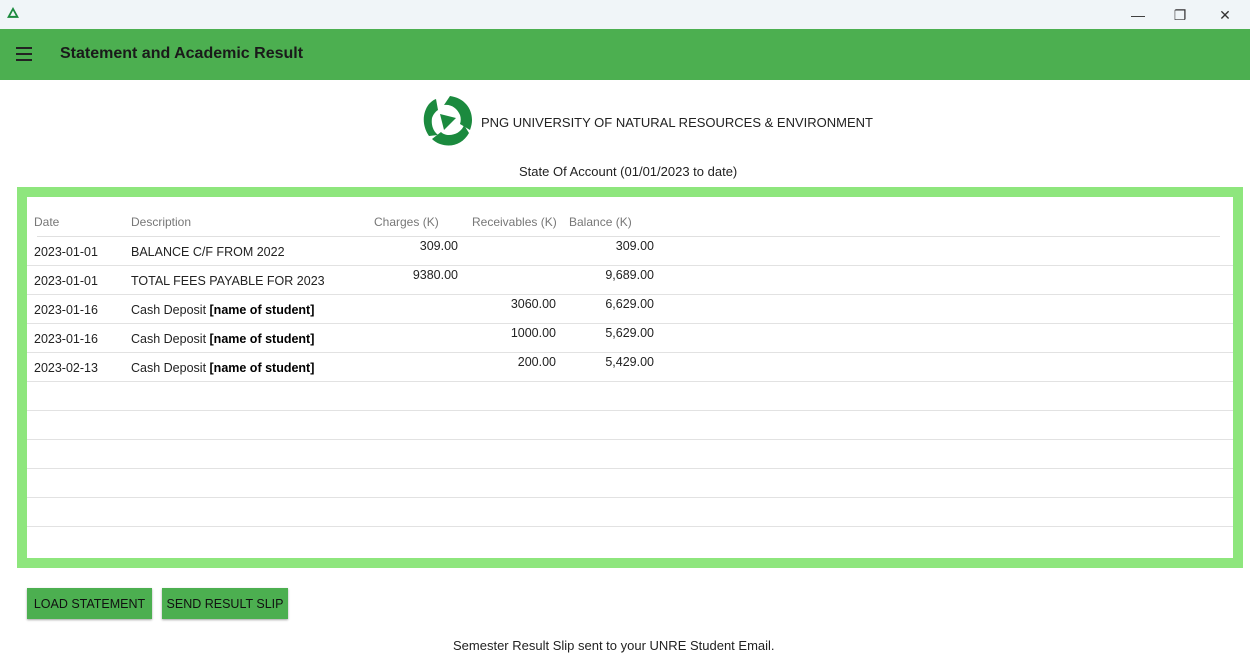 The width and height of the screenshot is (1250, 653). Describe the element at coordinates (438, 246) in the screenshot. I see `cell-charges: 309.00` at that location.